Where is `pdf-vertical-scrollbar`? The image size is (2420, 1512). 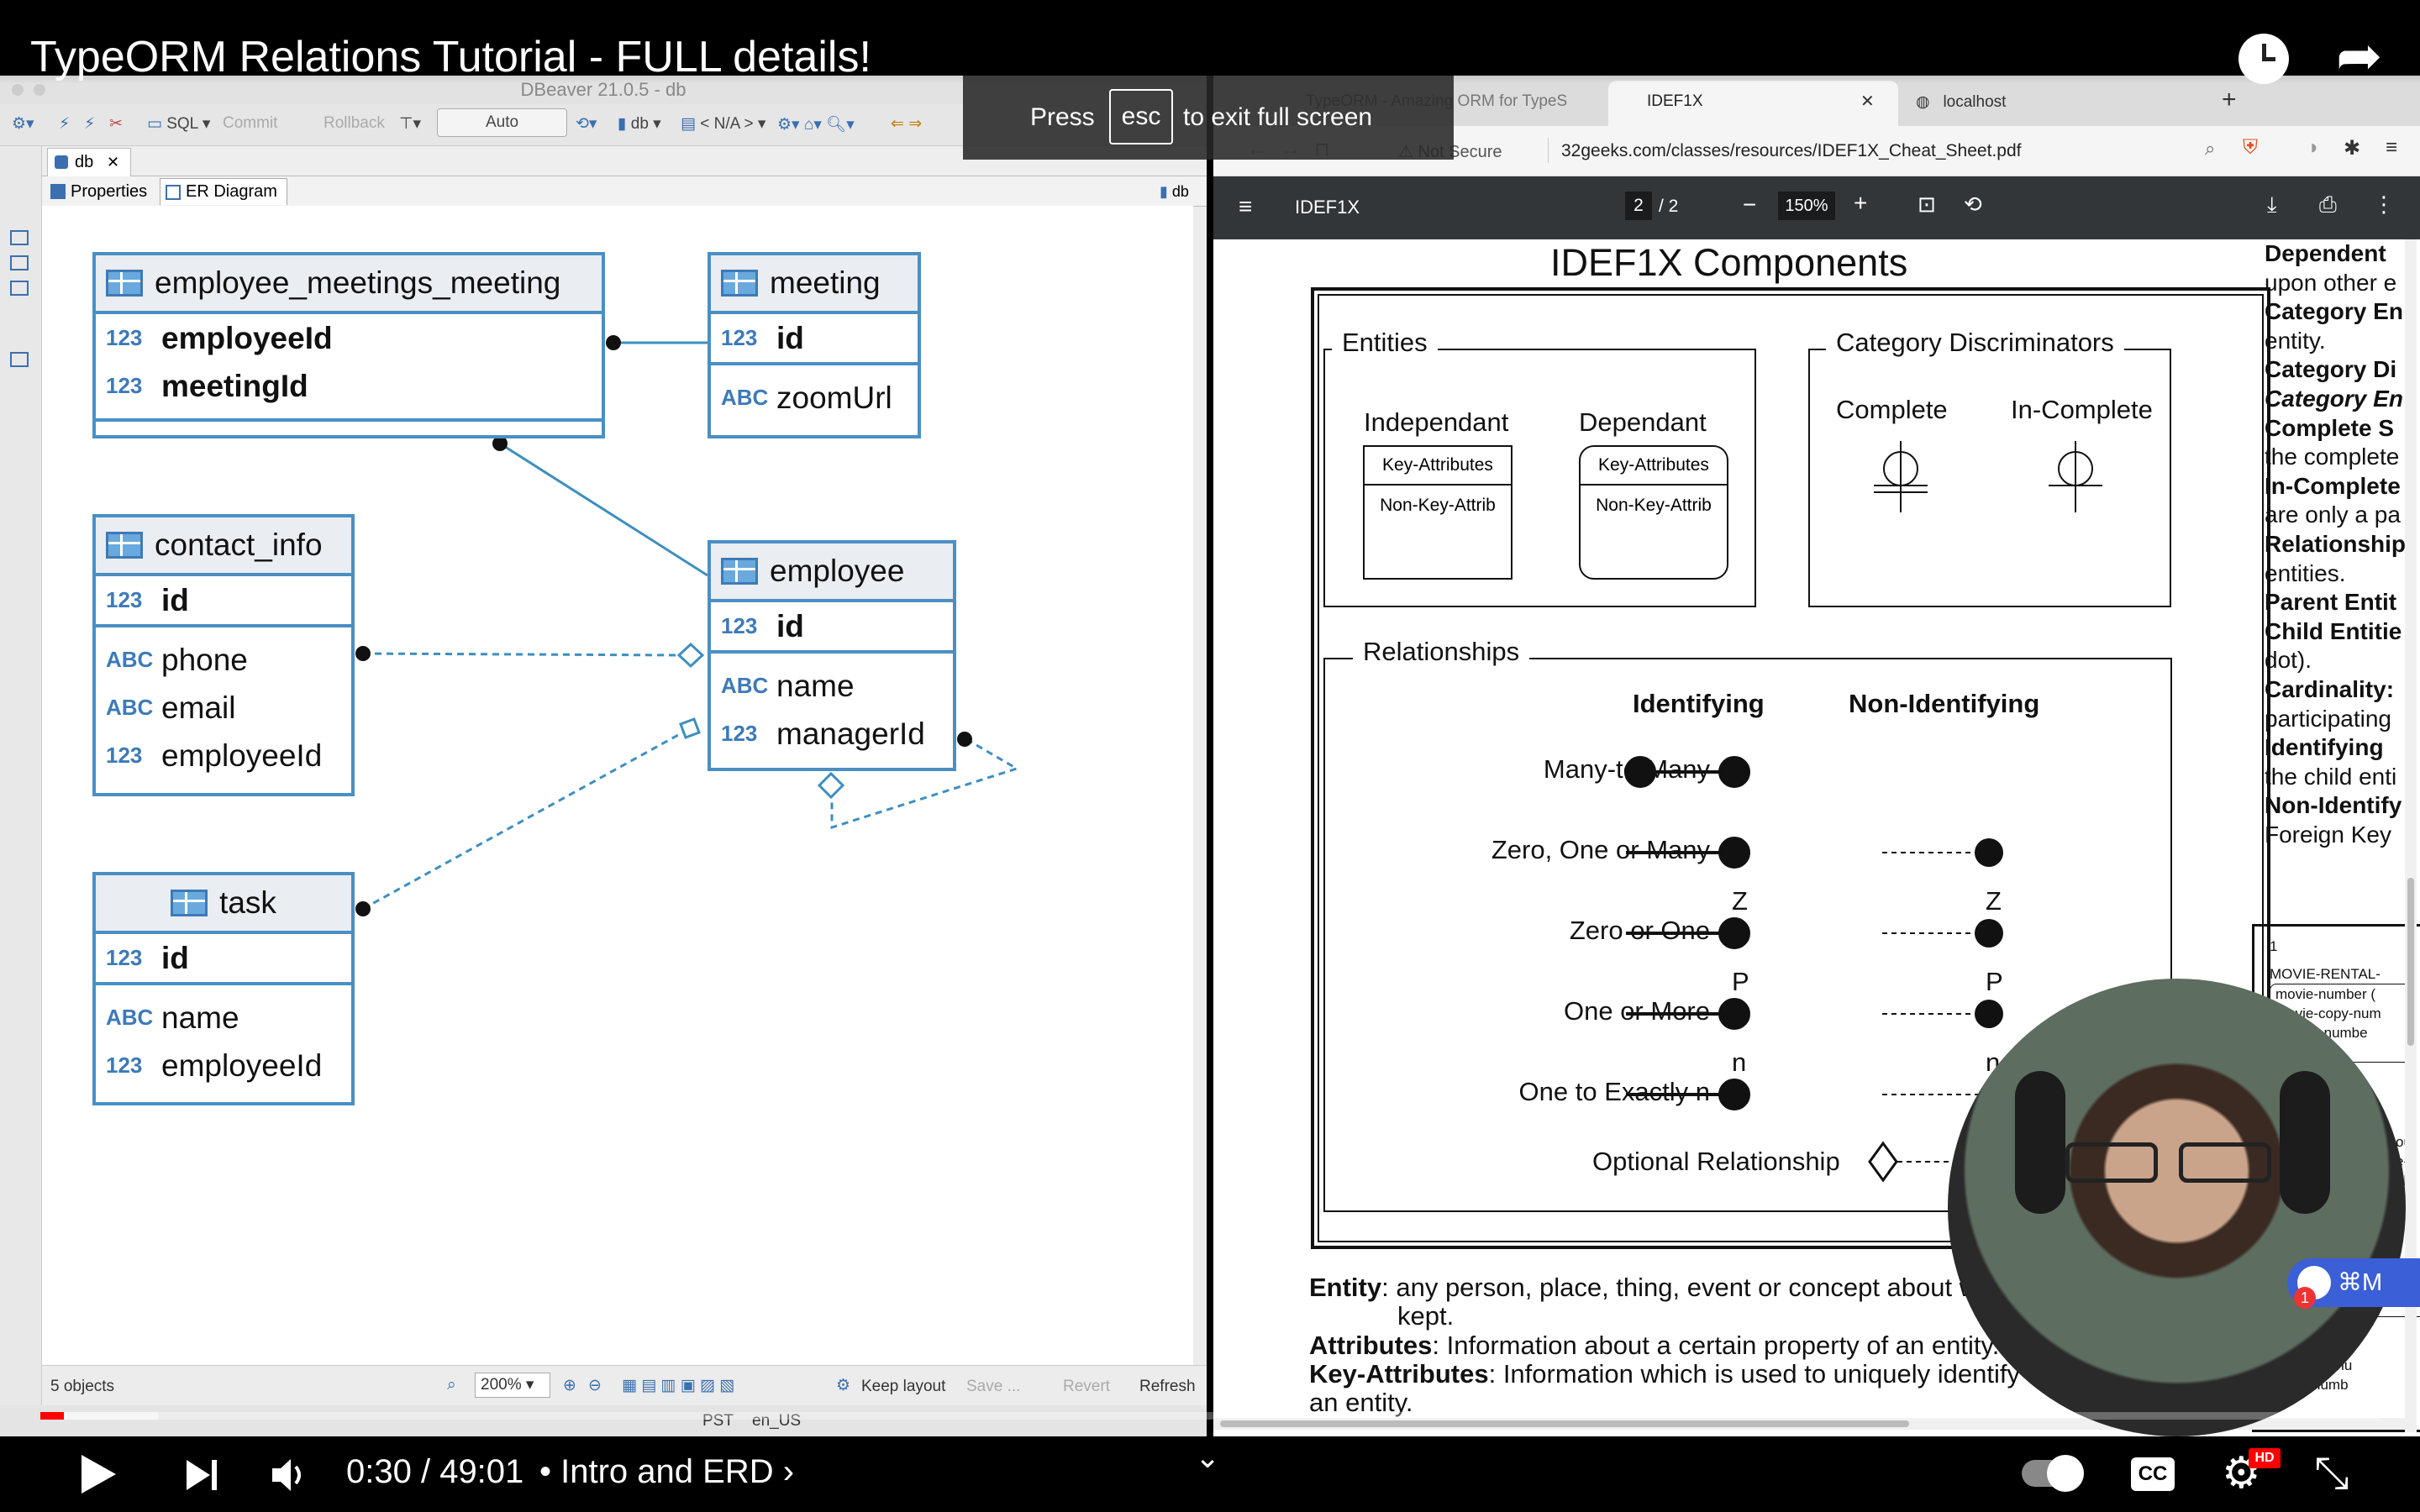 pdf-vertical-scrollbar is located at coordinates (2411, 835).